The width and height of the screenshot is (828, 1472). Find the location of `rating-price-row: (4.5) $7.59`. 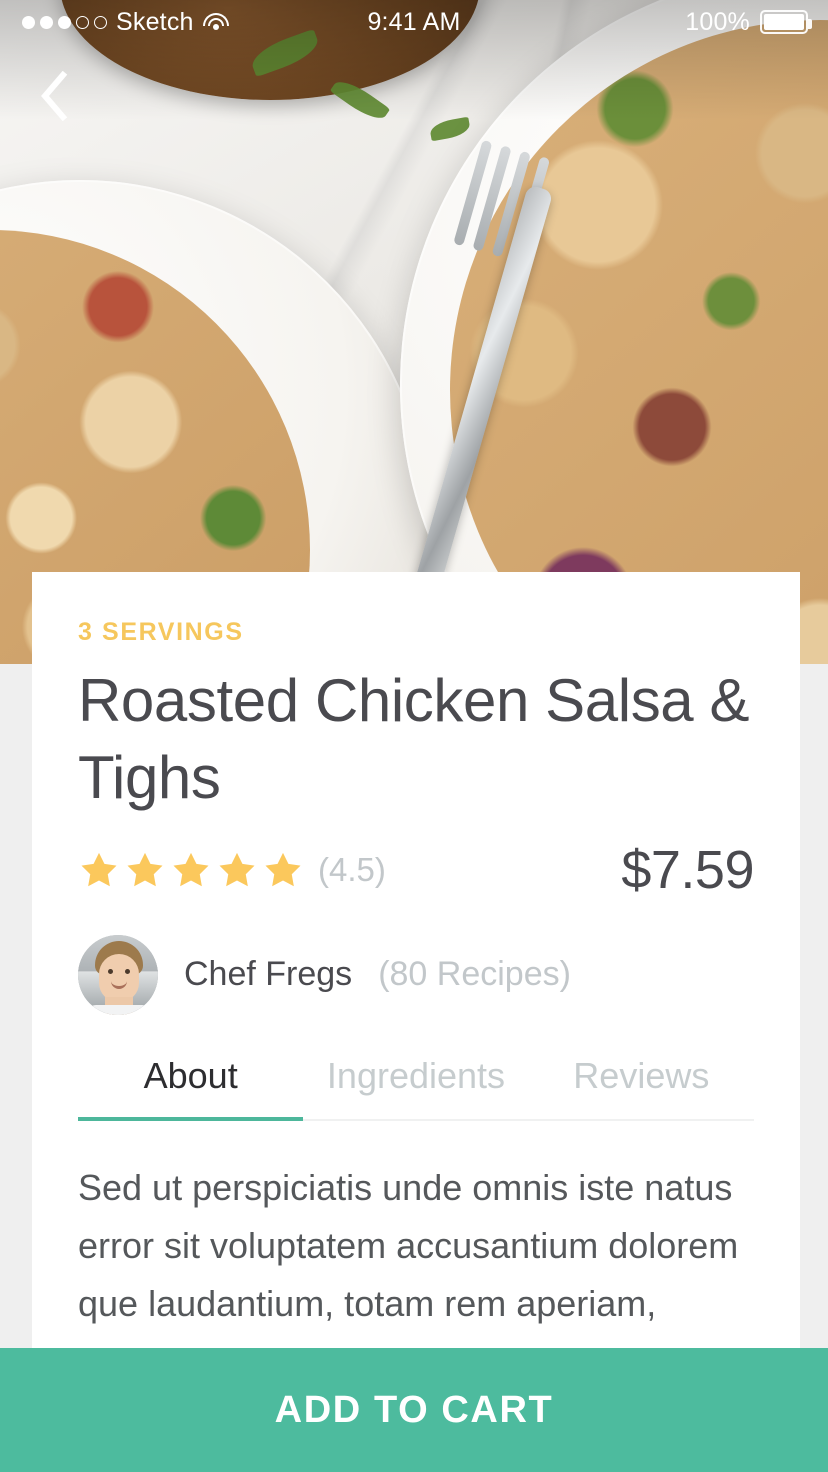

rating-price-row: (4.5) $7.59 is located at coordinates (416, 870).